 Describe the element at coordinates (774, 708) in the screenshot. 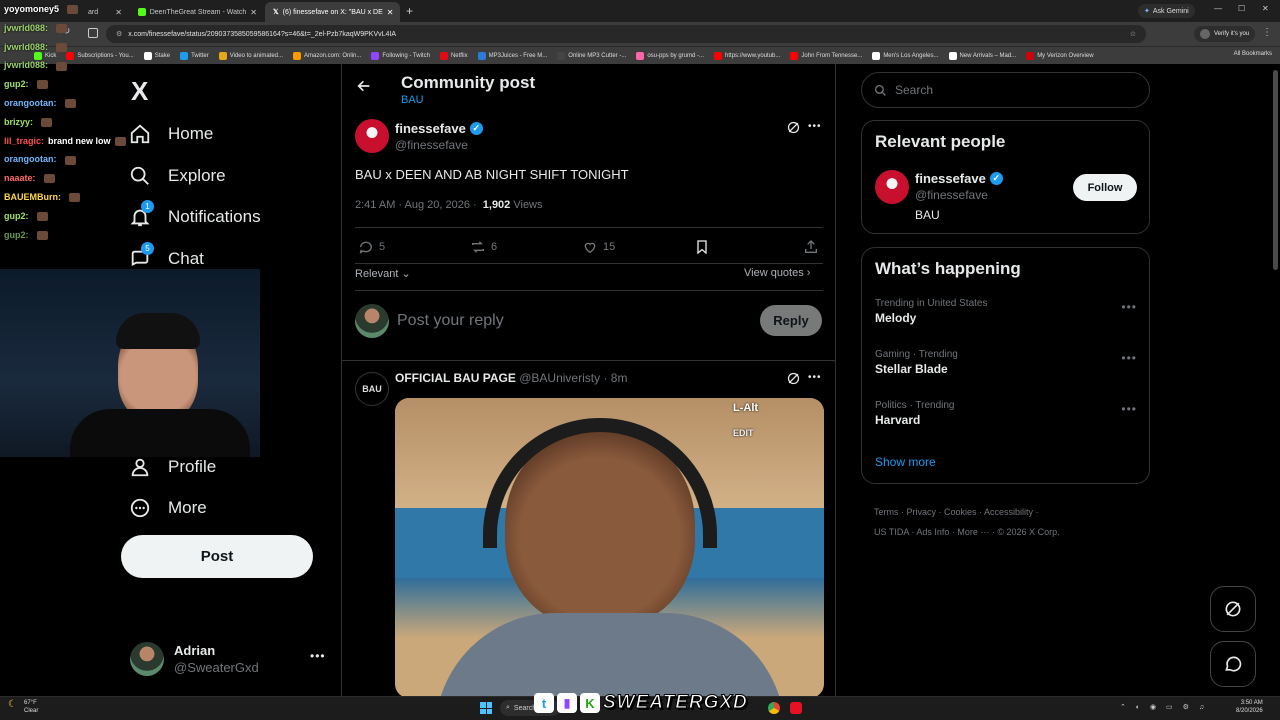

I see `chrome-taskbar-icon` at that location.